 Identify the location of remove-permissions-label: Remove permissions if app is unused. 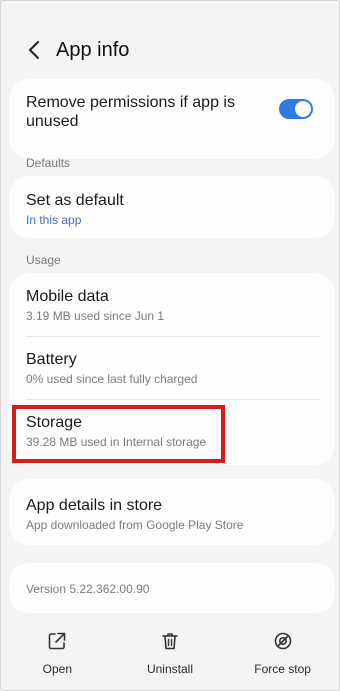
(130, 112).